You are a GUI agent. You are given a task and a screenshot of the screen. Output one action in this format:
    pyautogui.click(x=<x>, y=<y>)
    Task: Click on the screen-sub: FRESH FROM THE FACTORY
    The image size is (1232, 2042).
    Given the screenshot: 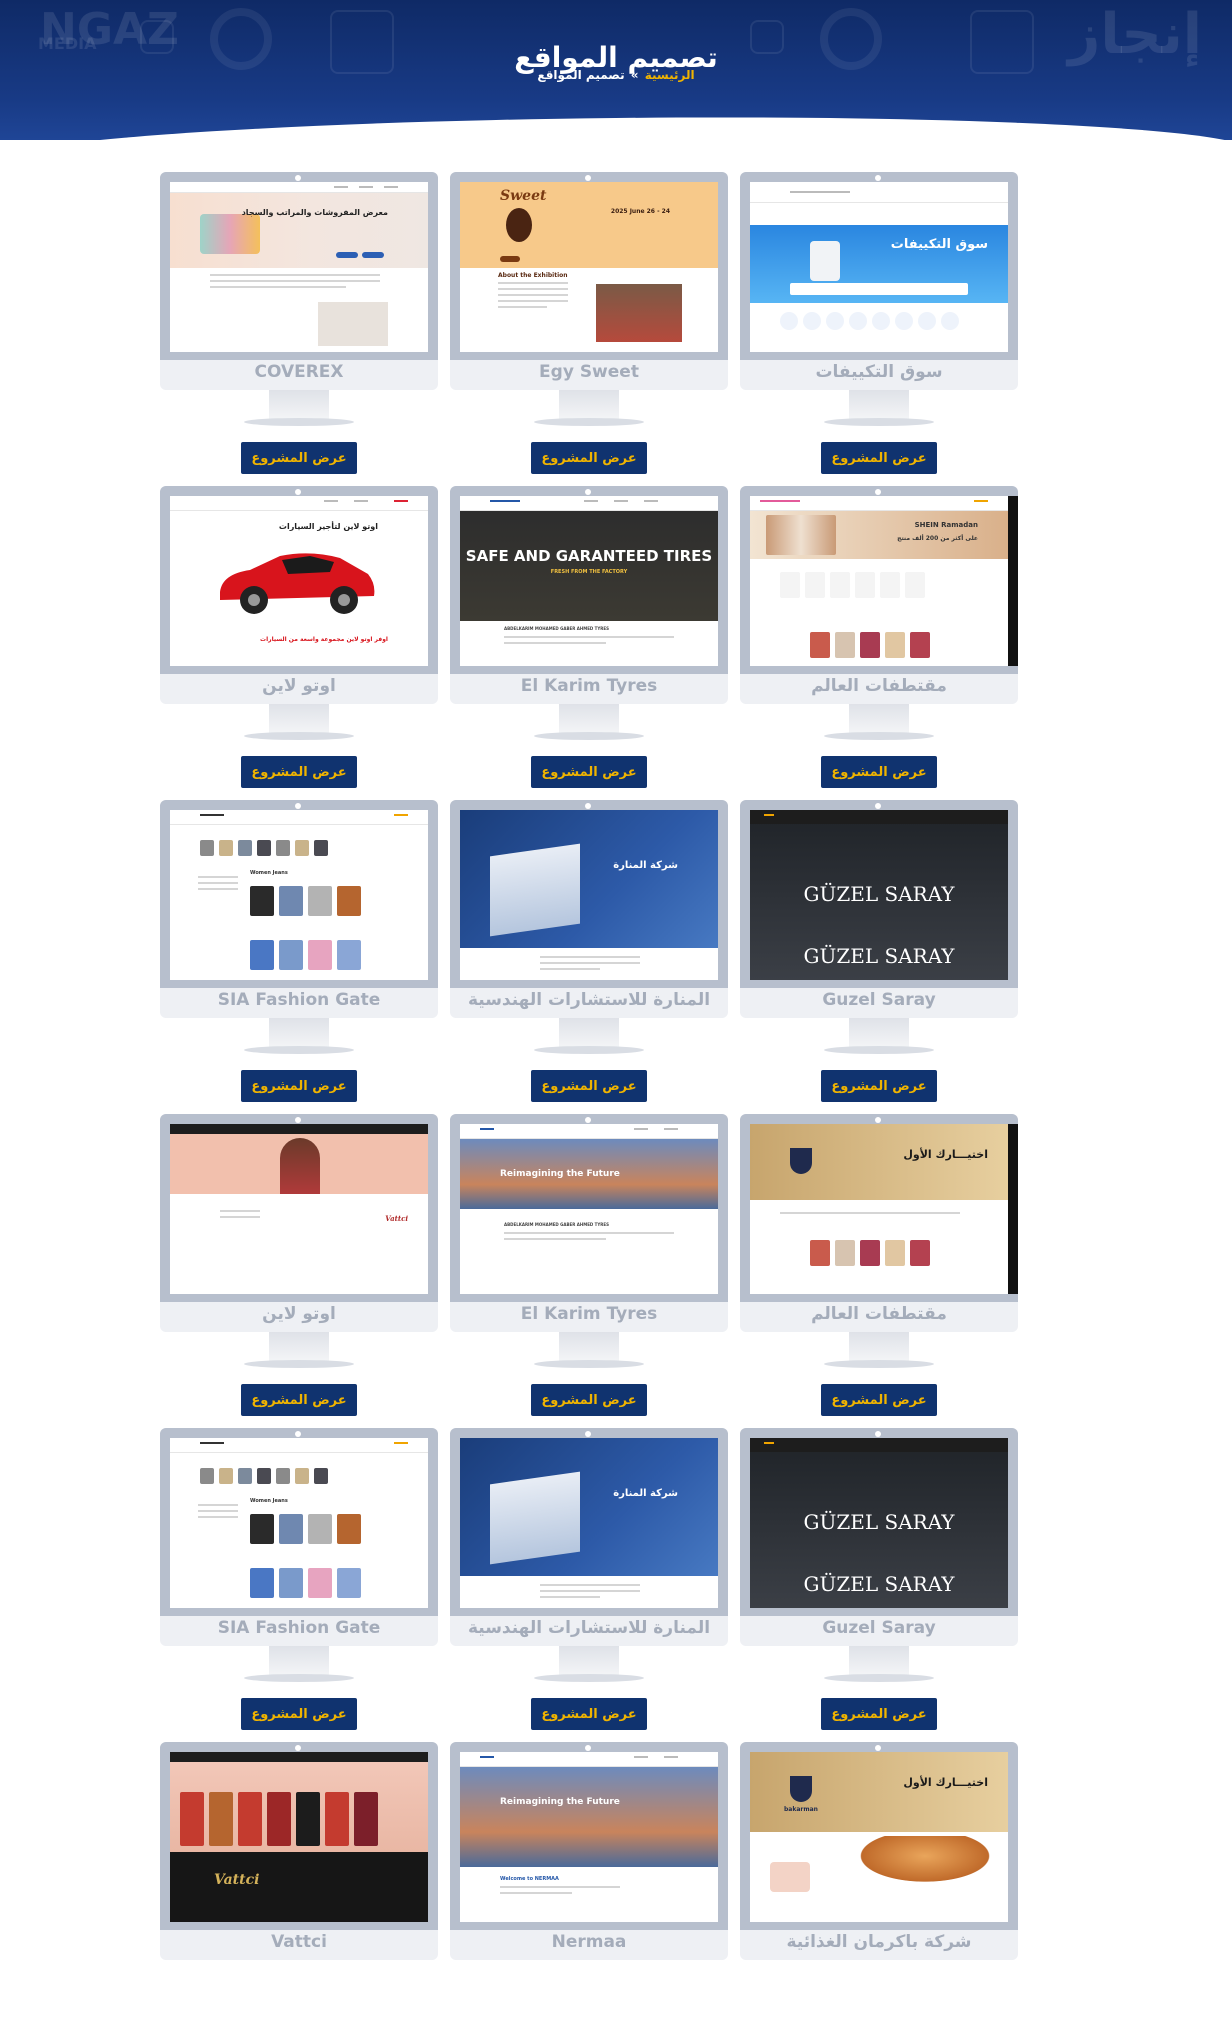 What is the action you would take?
    pyautogui.click(x=589, y=572)
    